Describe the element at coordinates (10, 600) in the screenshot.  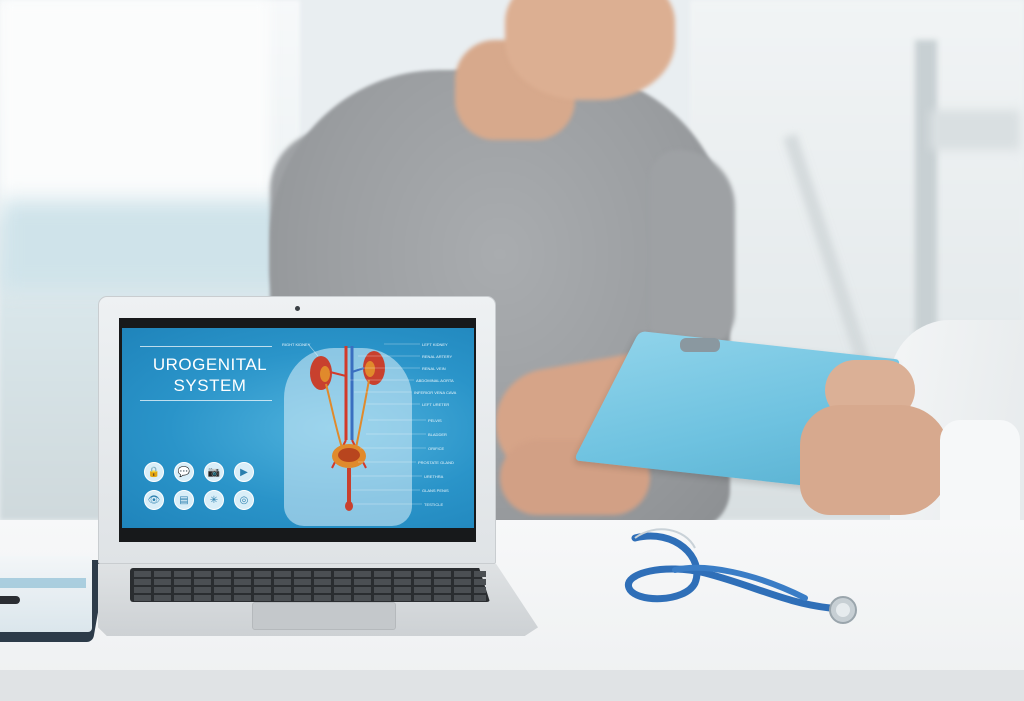
I see `pen` at that location.